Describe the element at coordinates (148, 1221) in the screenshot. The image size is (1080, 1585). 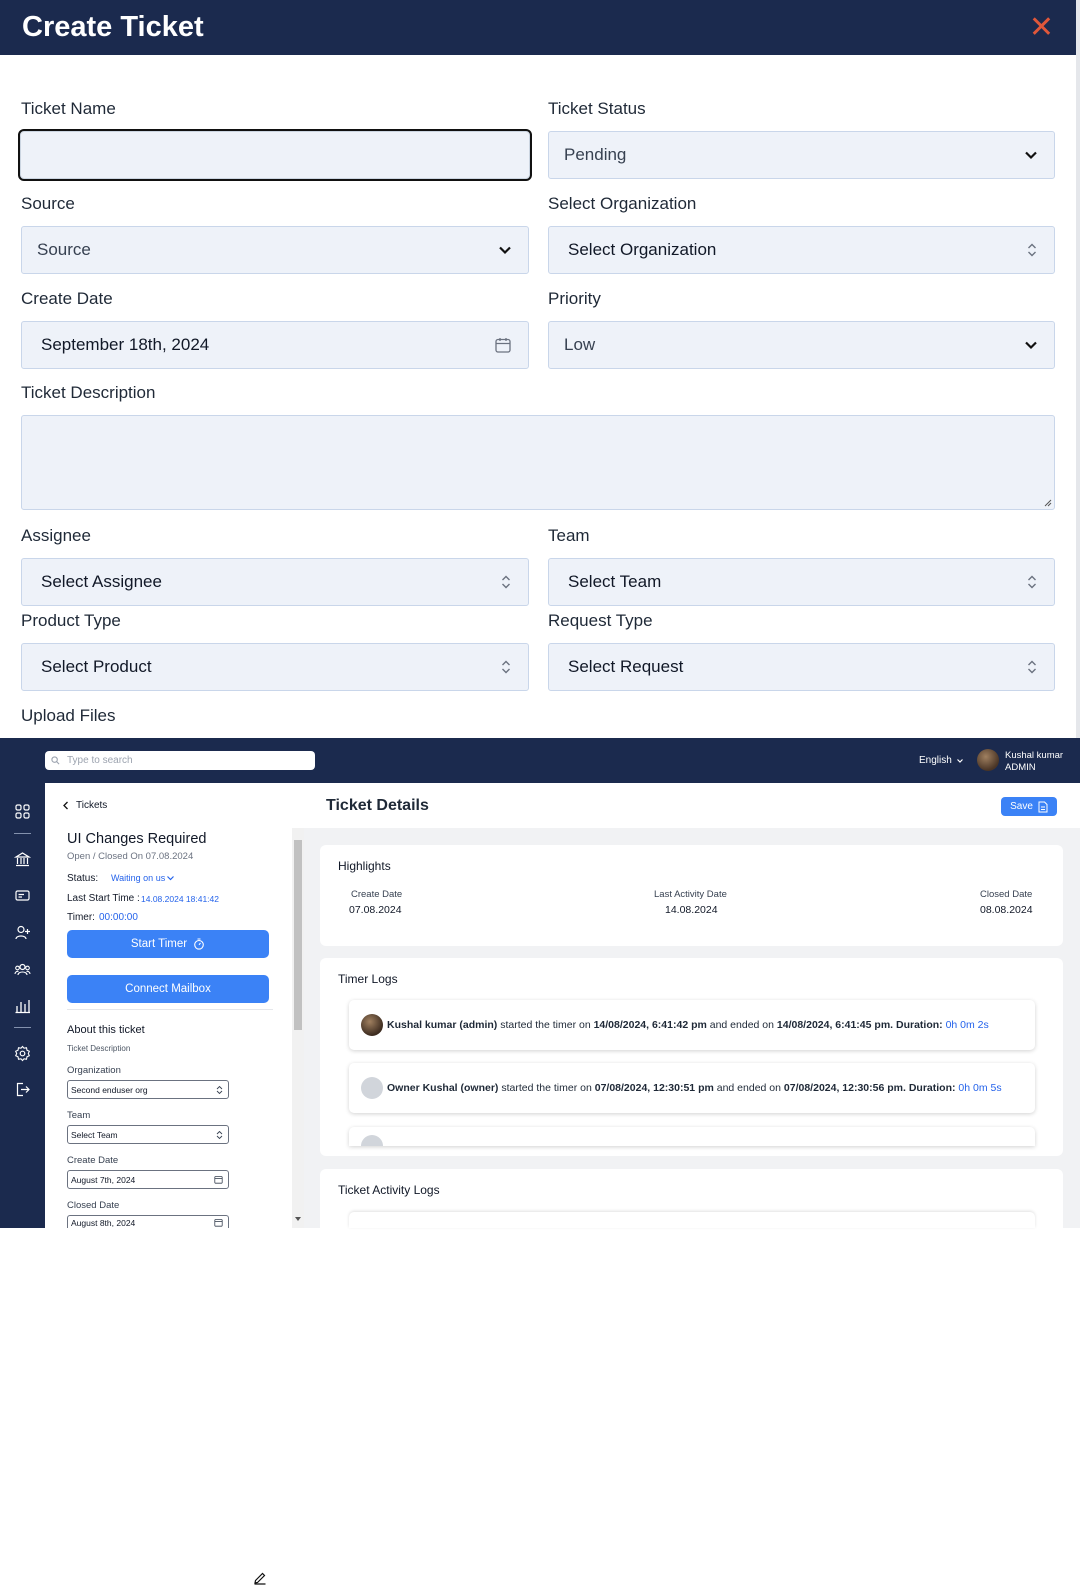
I see `closed-date-picker: August 8th, 2024` at that location.